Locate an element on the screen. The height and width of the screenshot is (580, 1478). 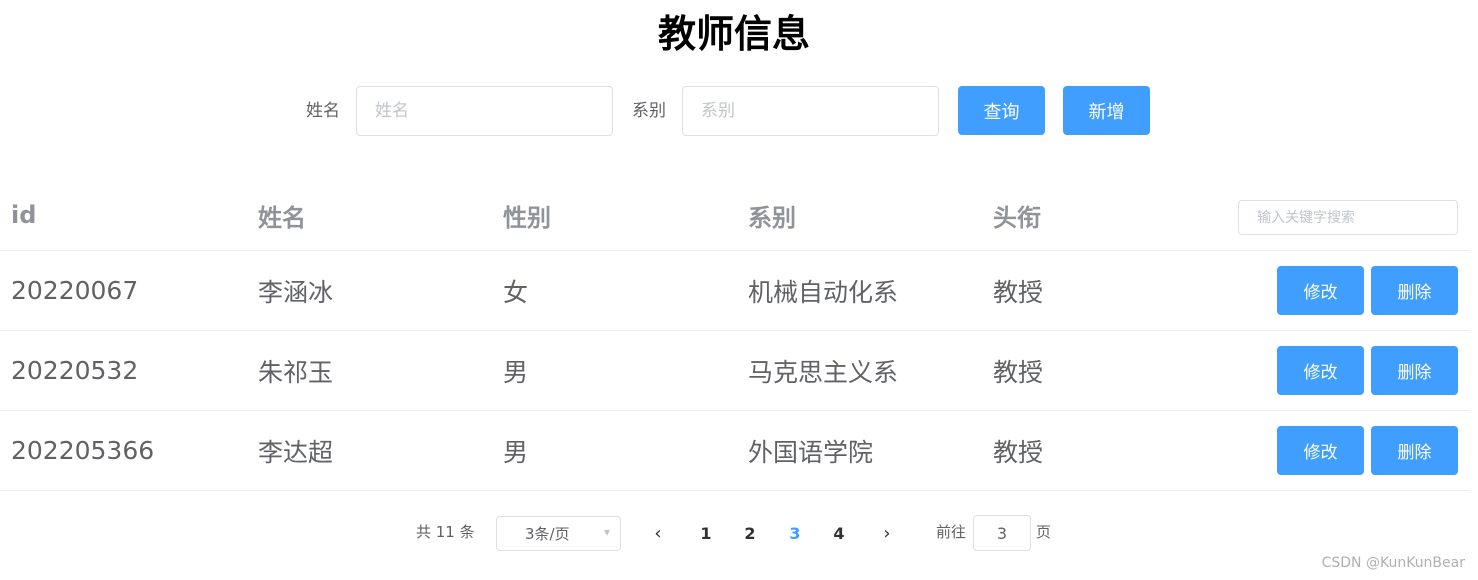
table-row: 202205366 李达超 男 外国语学院 教授 修改 删除 is located at coordinates (735, 451).